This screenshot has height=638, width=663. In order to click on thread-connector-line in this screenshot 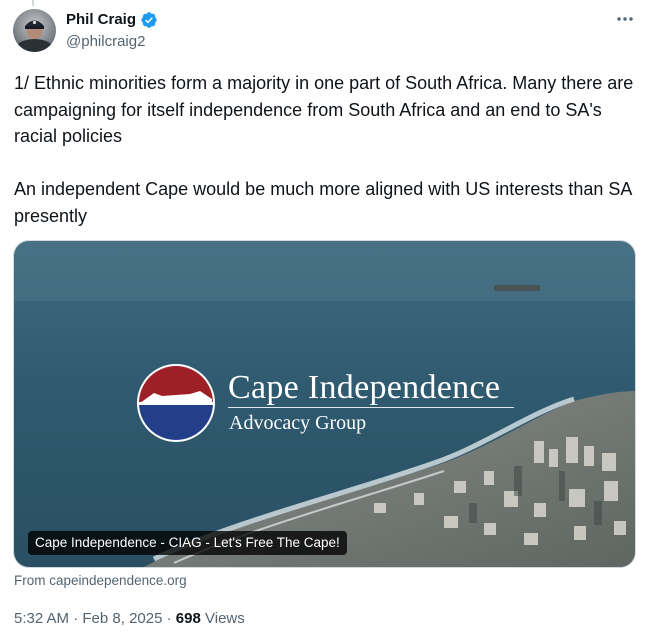, I will do `click(33, 3)`.